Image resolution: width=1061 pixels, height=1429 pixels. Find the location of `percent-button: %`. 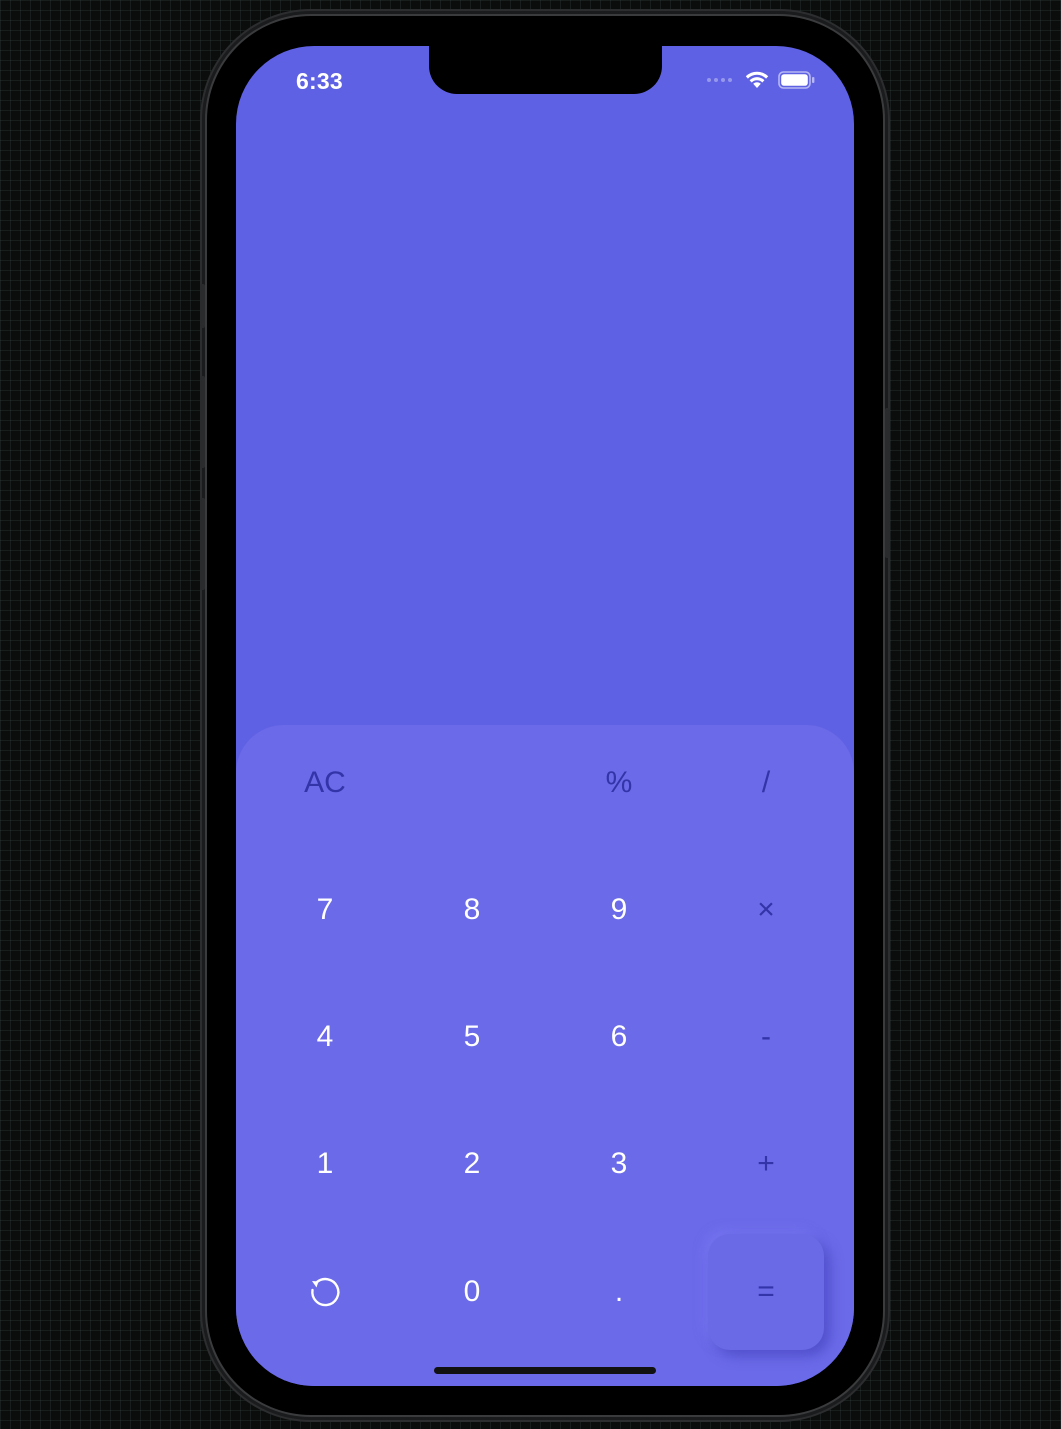

percent-button: % is located at coordinates (619, 783).